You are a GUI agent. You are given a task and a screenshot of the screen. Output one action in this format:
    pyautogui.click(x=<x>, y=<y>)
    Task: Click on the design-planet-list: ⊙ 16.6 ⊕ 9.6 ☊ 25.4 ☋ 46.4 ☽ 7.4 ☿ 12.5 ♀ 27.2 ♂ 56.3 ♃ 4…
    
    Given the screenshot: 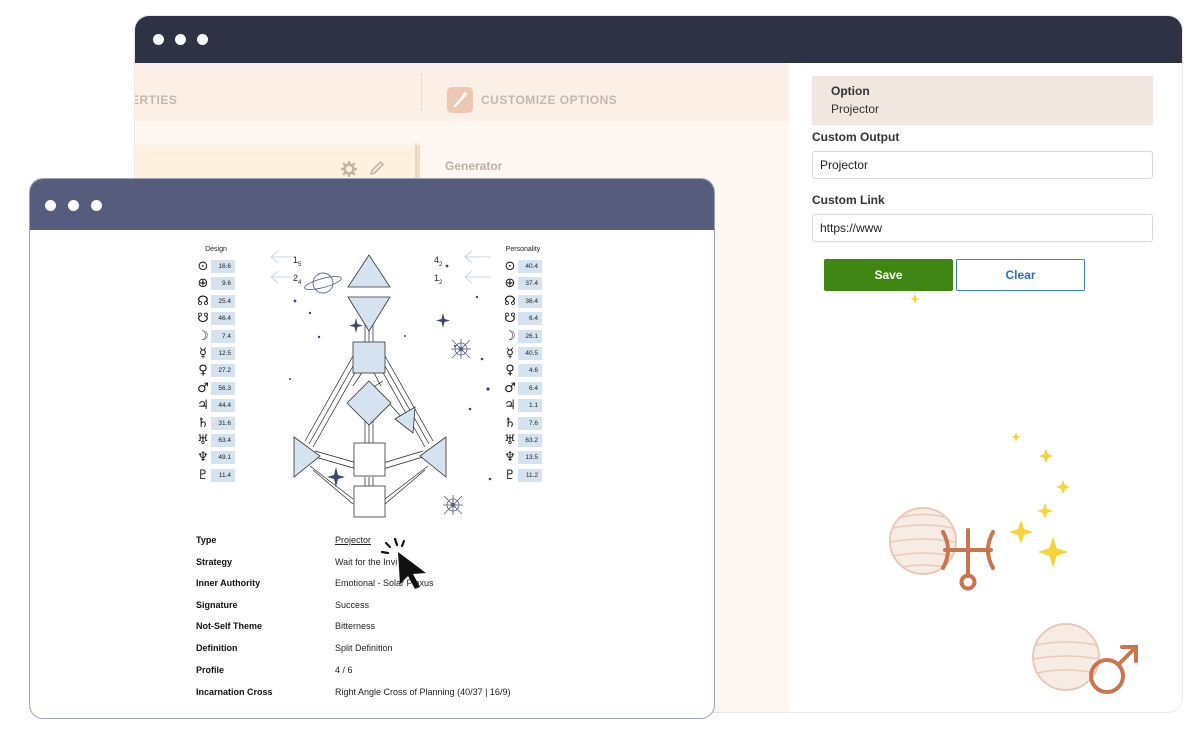 What is the action you would take?
    pyautogui.click(x=216, y=371)
    